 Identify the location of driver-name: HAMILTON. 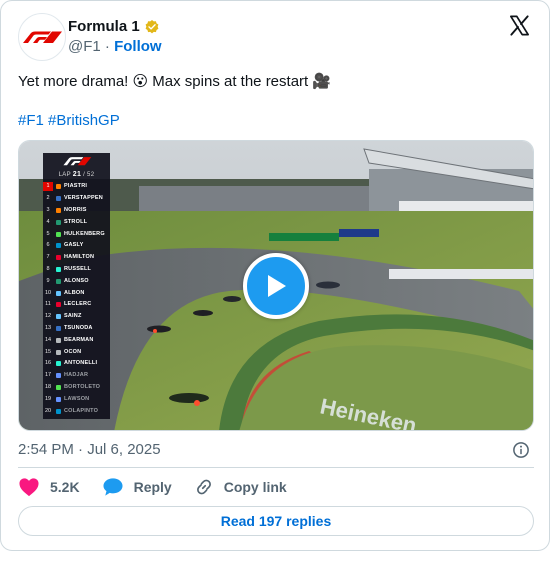
(79, 257).